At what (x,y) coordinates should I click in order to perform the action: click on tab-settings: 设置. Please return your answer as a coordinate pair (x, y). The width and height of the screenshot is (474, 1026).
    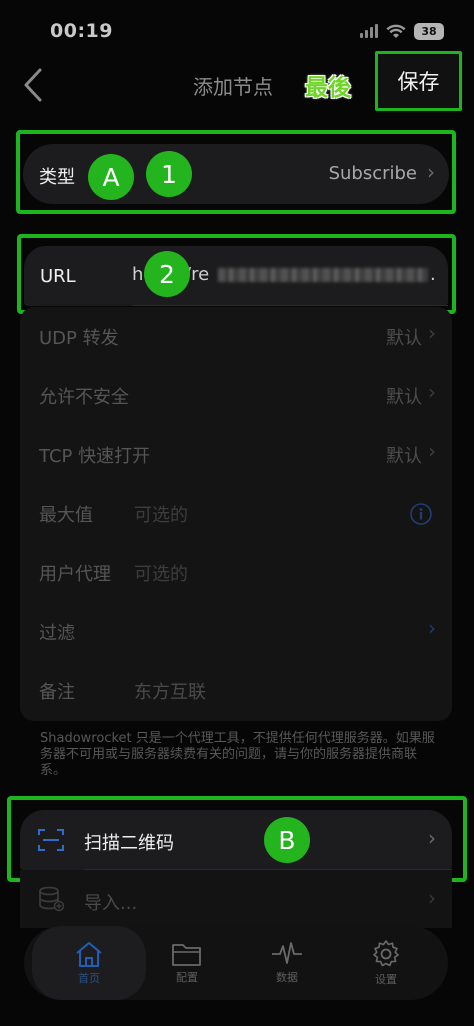
    Looking at the image, I should click on (386, 963).